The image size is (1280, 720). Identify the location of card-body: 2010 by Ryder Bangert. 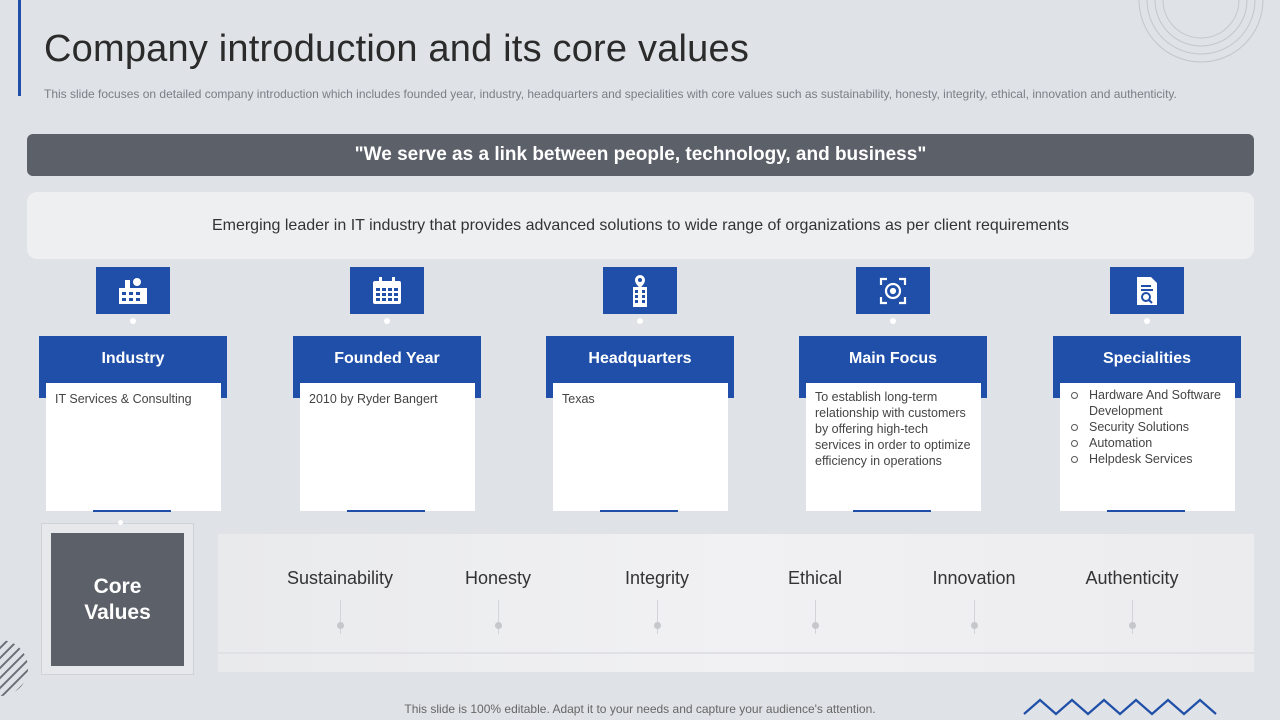
(387, 447).